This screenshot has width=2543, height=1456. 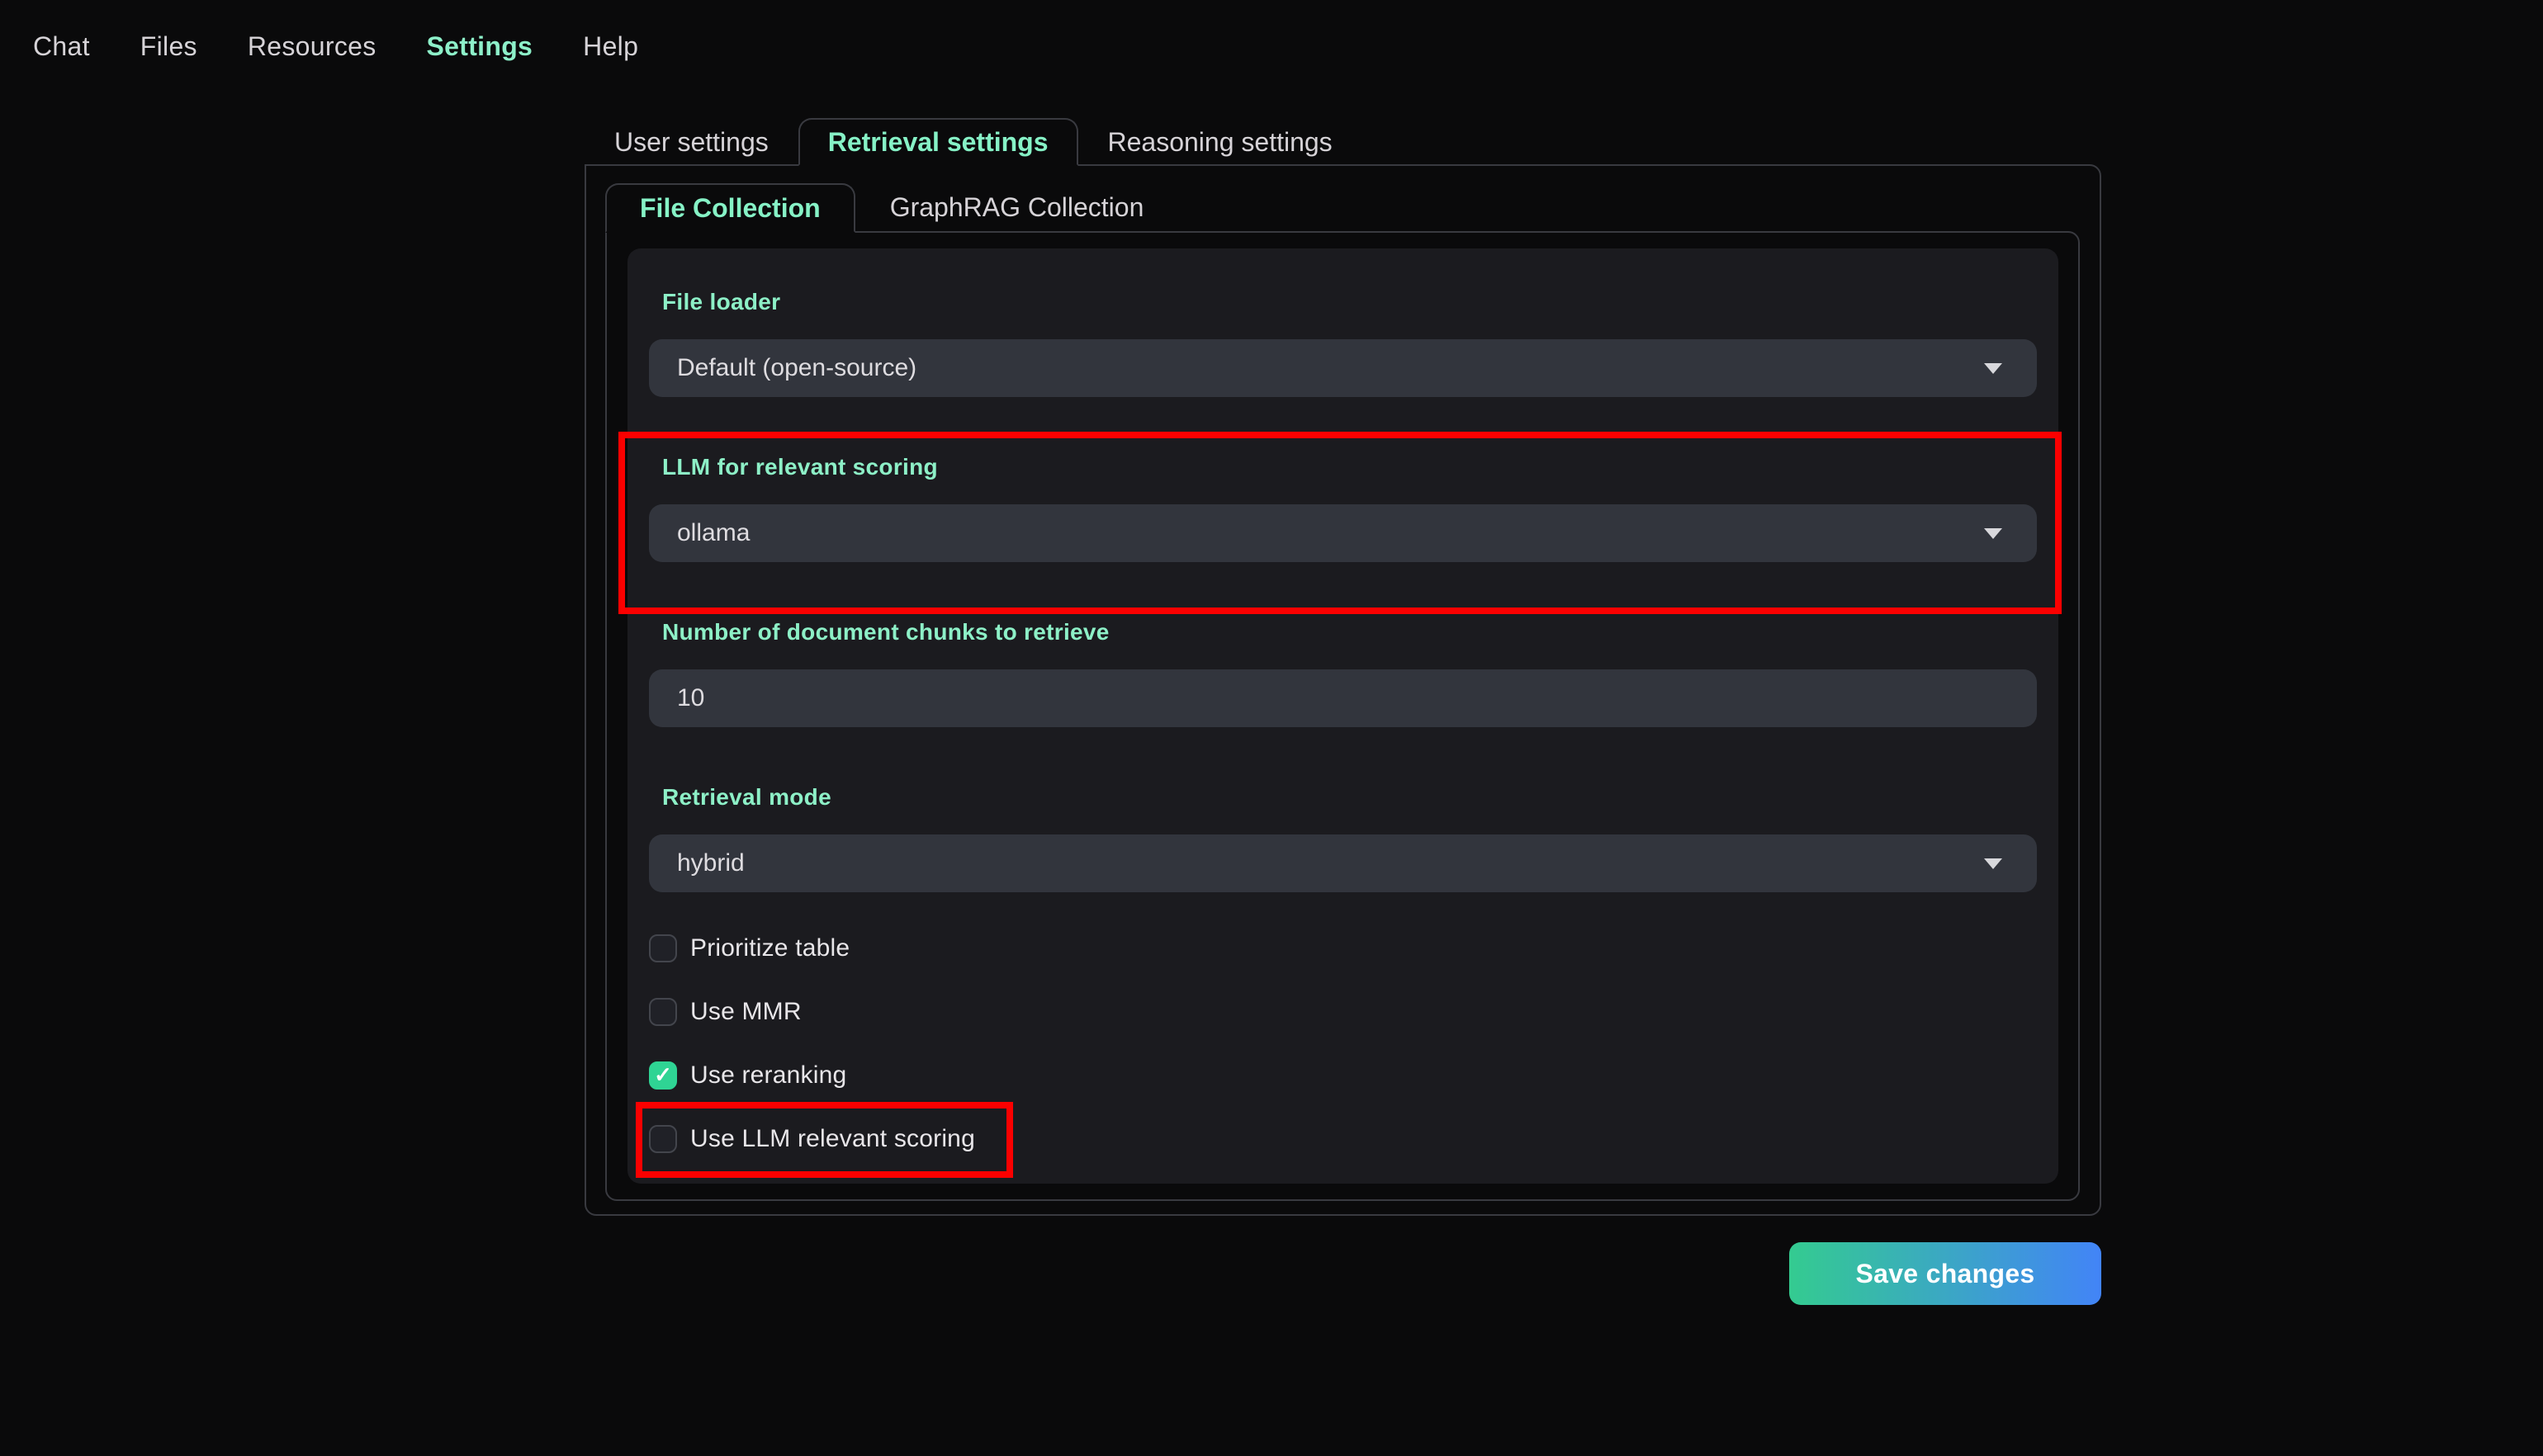 I want to click on save-changes-button: Save changes, so click(x=1945, y=1273).